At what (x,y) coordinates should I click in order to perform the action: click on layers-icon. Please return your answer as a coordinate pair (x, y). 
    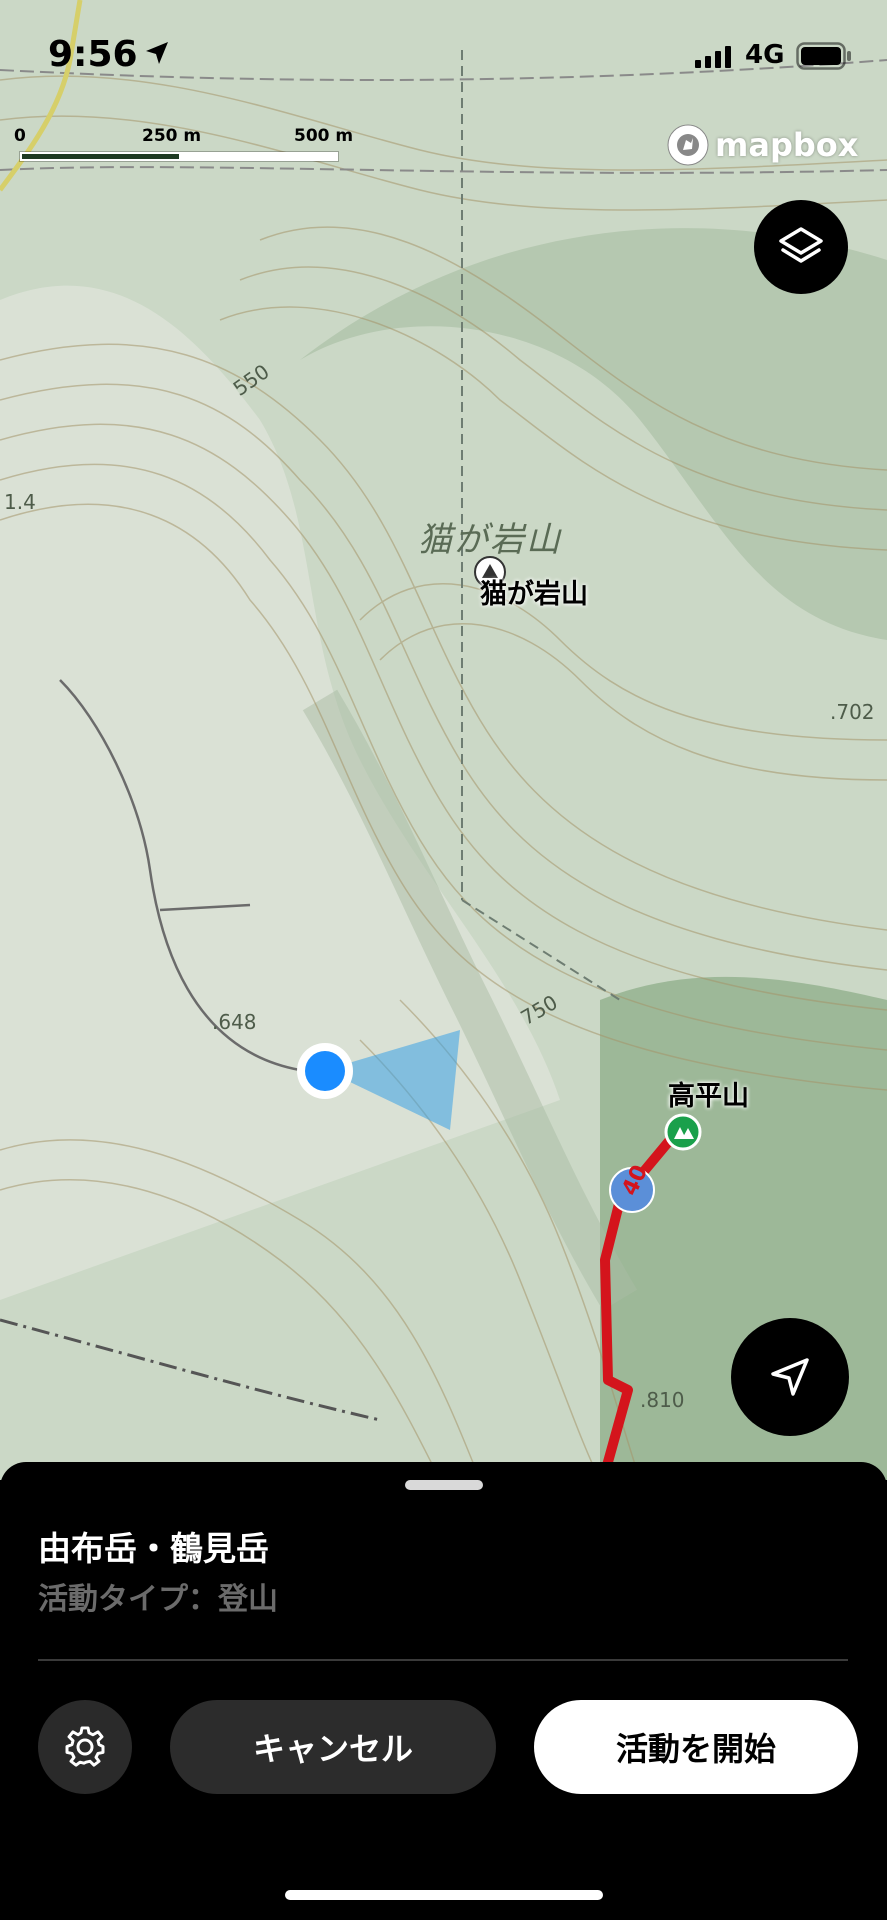
    Looking at the image, I should click on (801, 245).